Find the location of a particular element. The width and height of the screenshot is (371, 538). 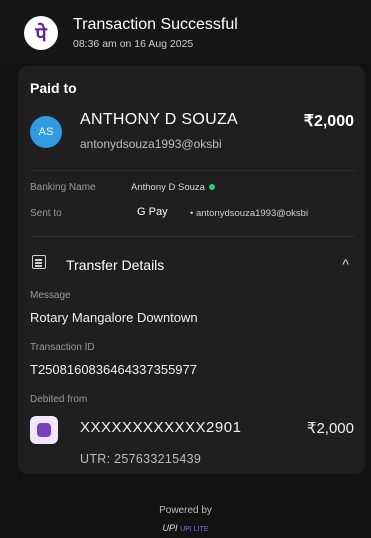

transaction-id-value: T2508160836464337355977 is located at coordinates (113, 369).